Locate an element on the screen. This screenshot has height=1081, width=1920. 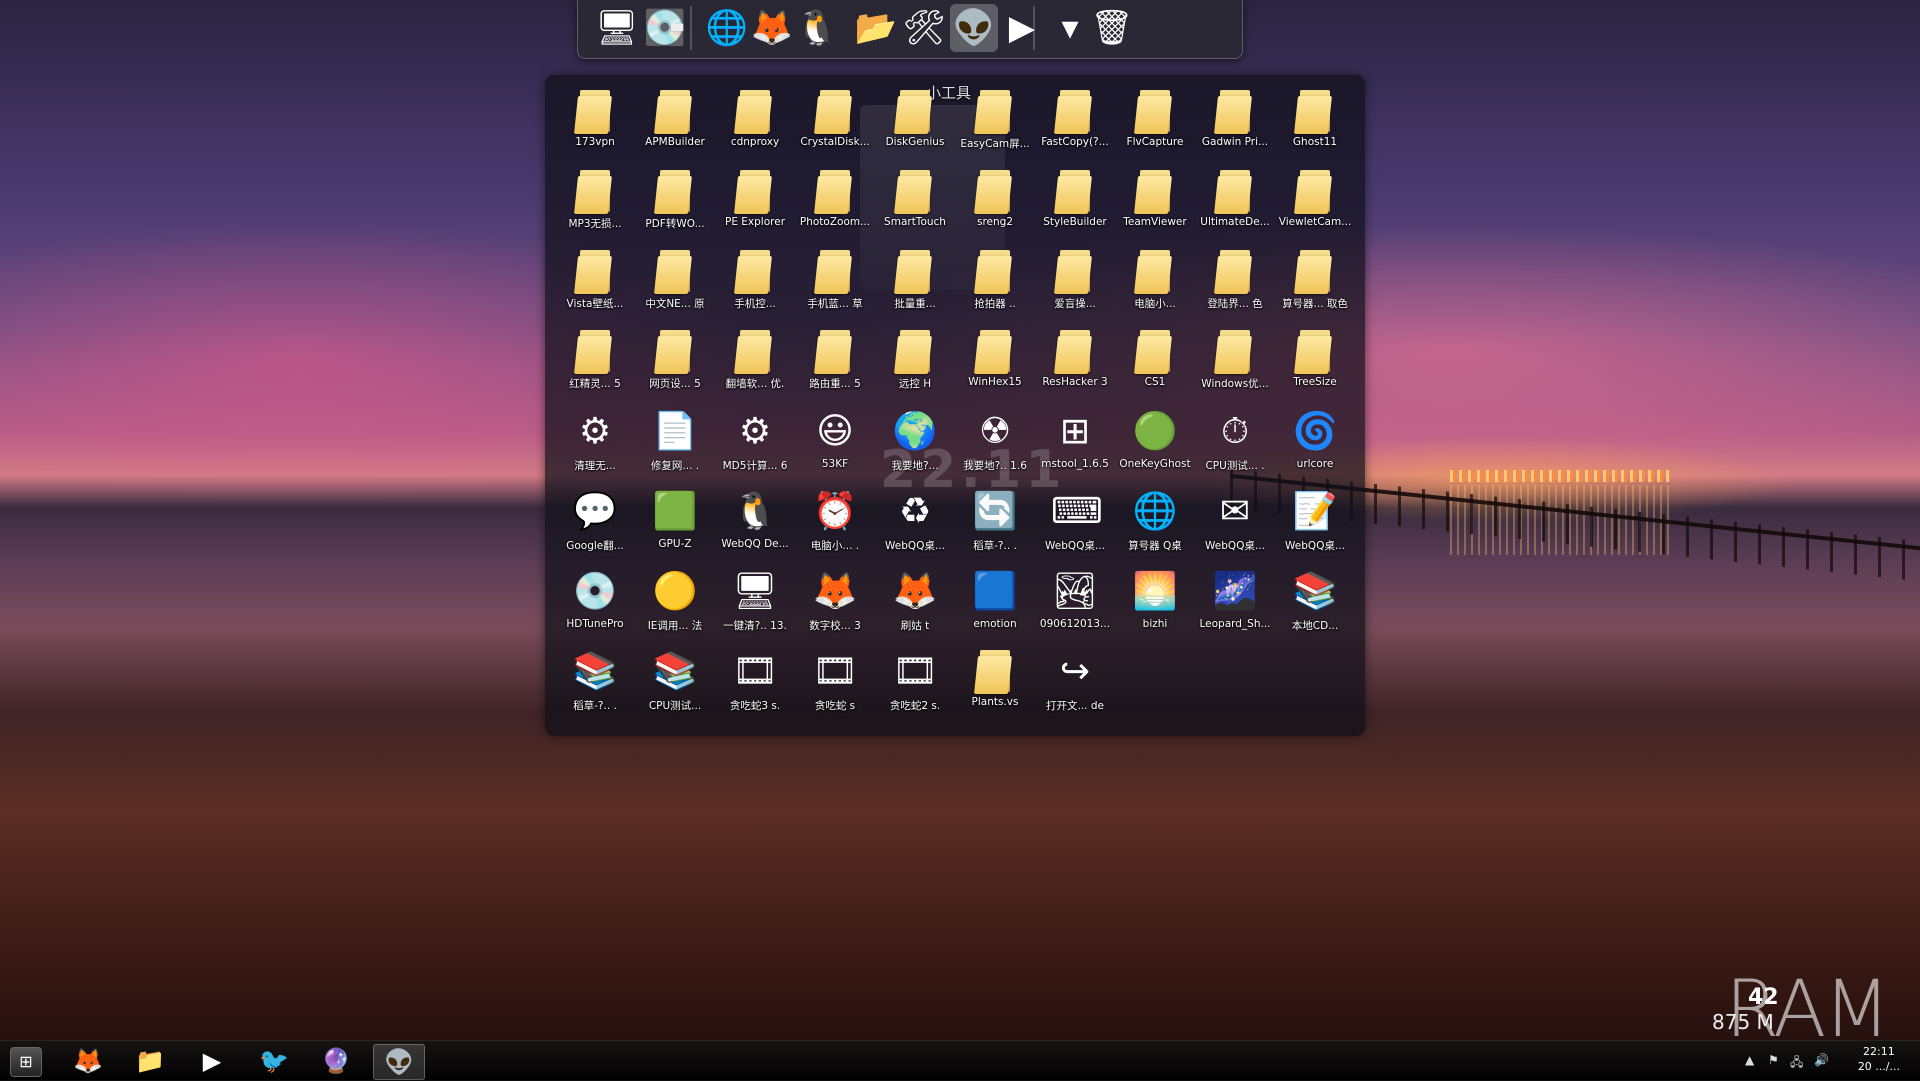
desktop-item: SmartTouch is located at coordinates (915, 208).